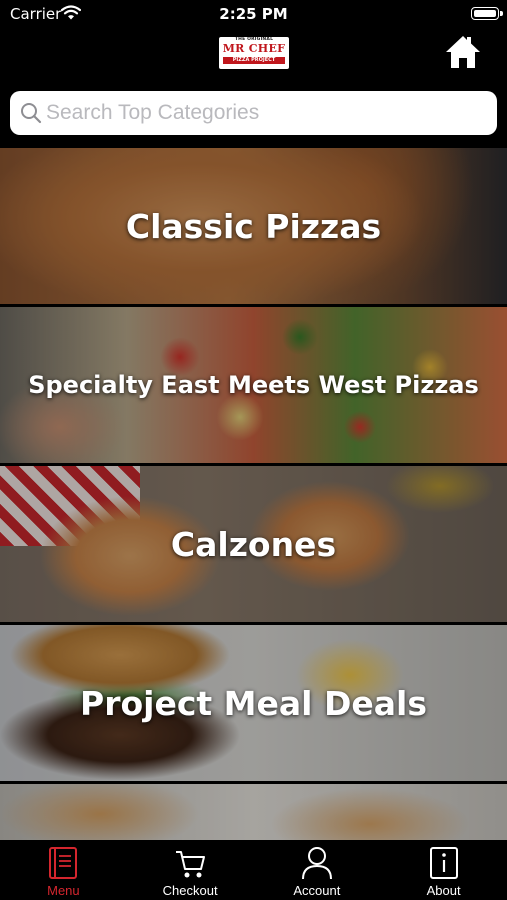  I want to click on tab-about: About, so click(443, 870).